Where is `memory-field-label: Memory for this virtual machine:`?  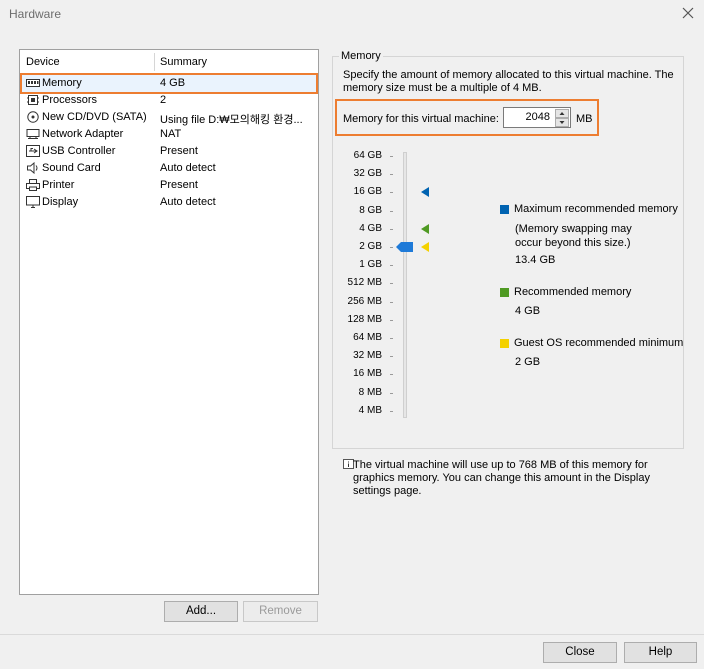
memory-field-label: Memory for this virtual machine: is located at coordinates (421, 119).